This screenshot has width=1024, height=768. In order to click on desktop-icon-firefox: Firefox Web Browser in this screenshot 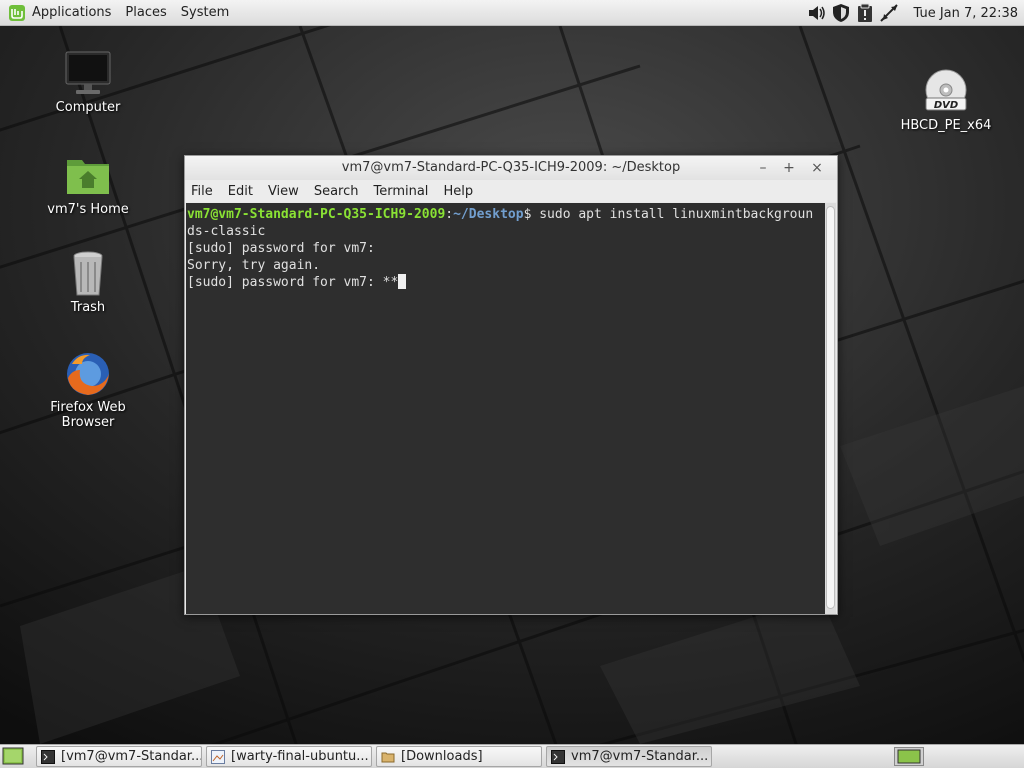, I will do `click(88, 390)`.